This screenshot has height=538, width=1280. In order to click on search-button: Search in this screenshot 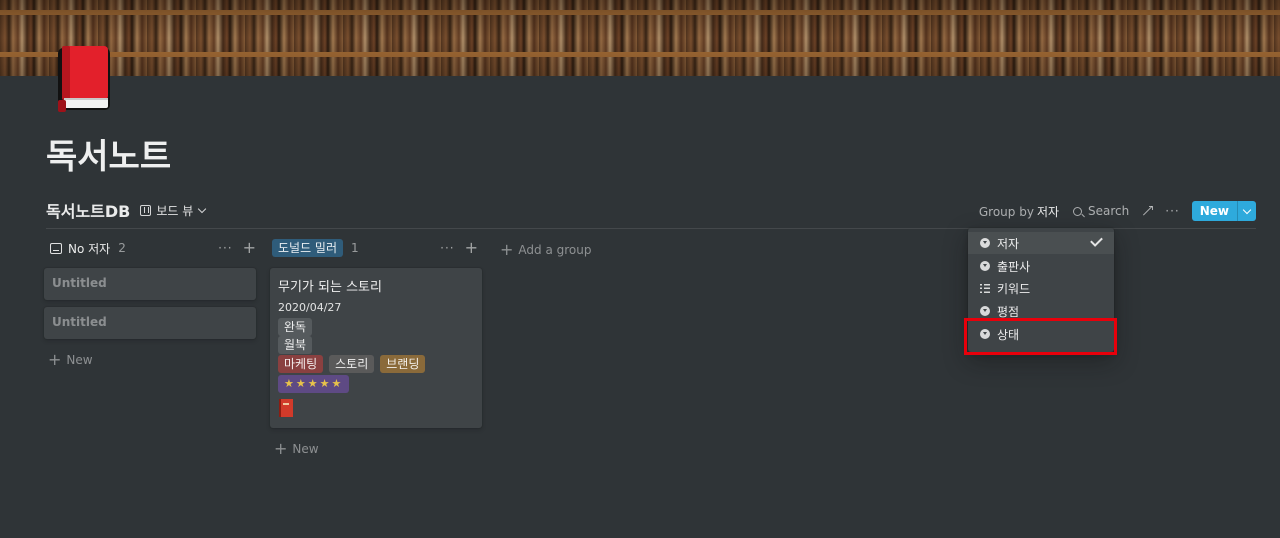, I will do `click(1101, 211)`.